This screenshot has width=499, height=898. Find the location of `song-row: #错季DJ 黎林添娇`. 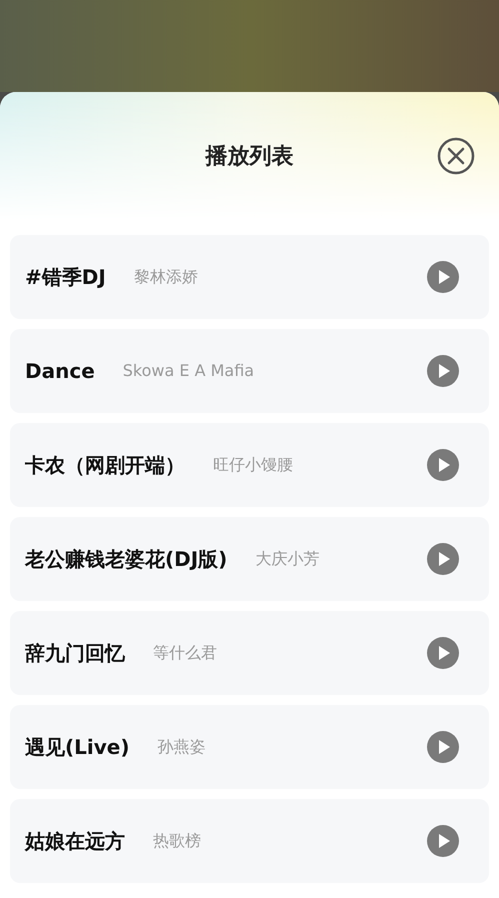

song-row: #错季DJ 黎林添娇 is located at coordinates (249, 277).